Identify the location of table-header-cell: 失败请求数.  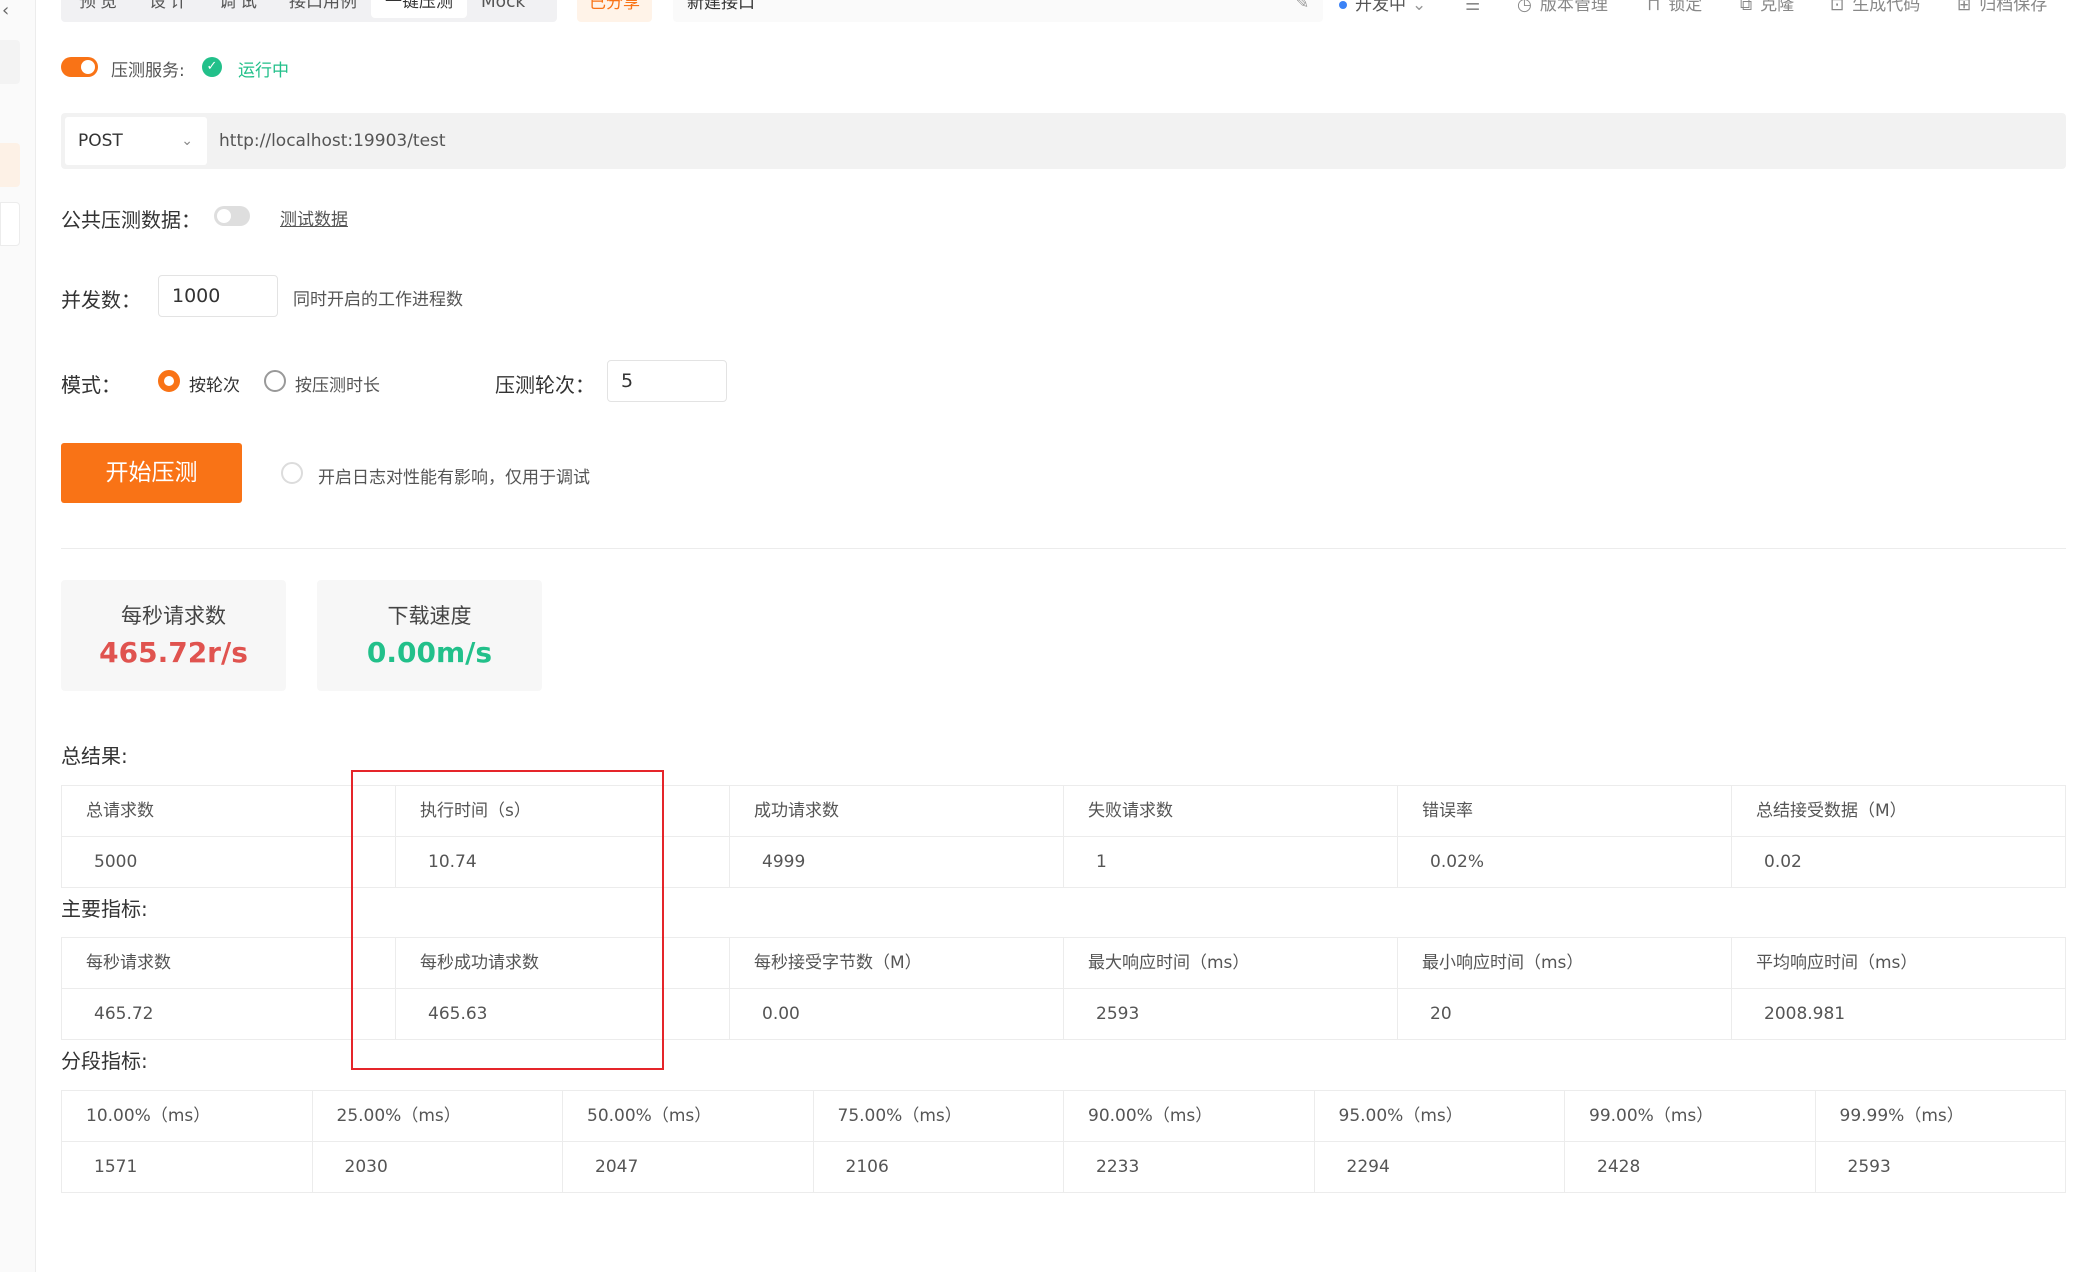
(1231, 811).